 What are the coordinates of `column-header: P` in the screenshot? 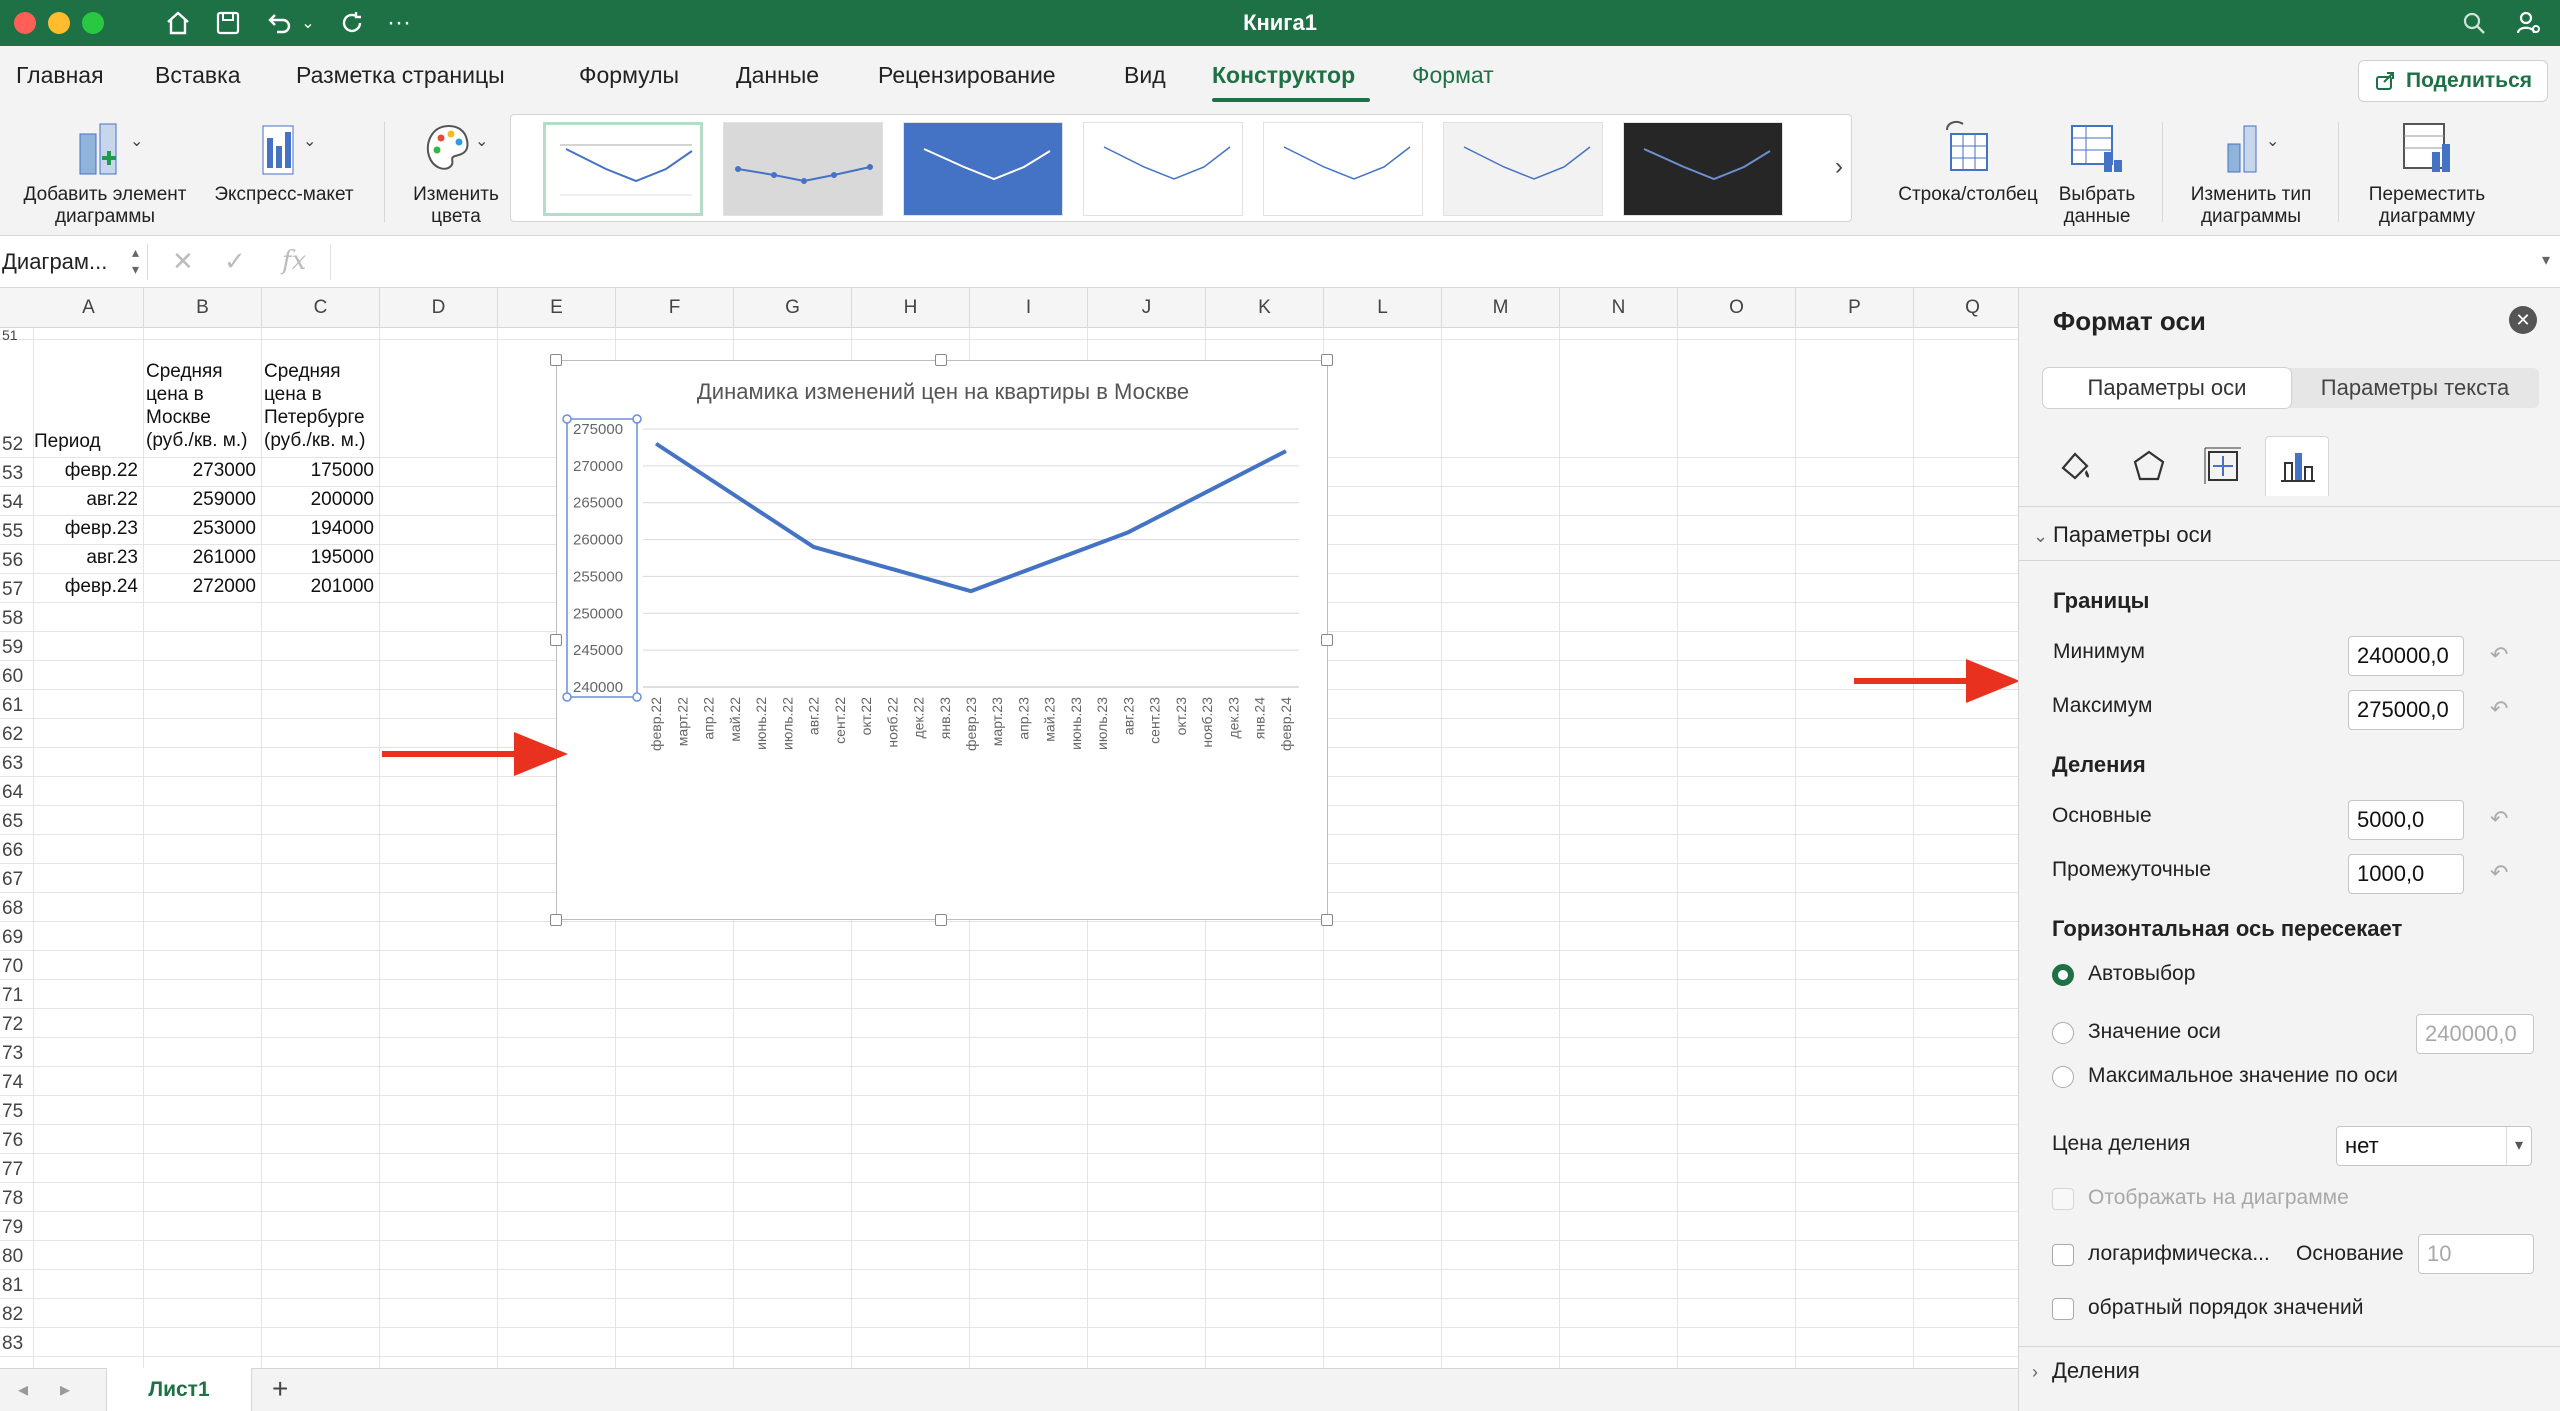 It's located at (1855, 308).